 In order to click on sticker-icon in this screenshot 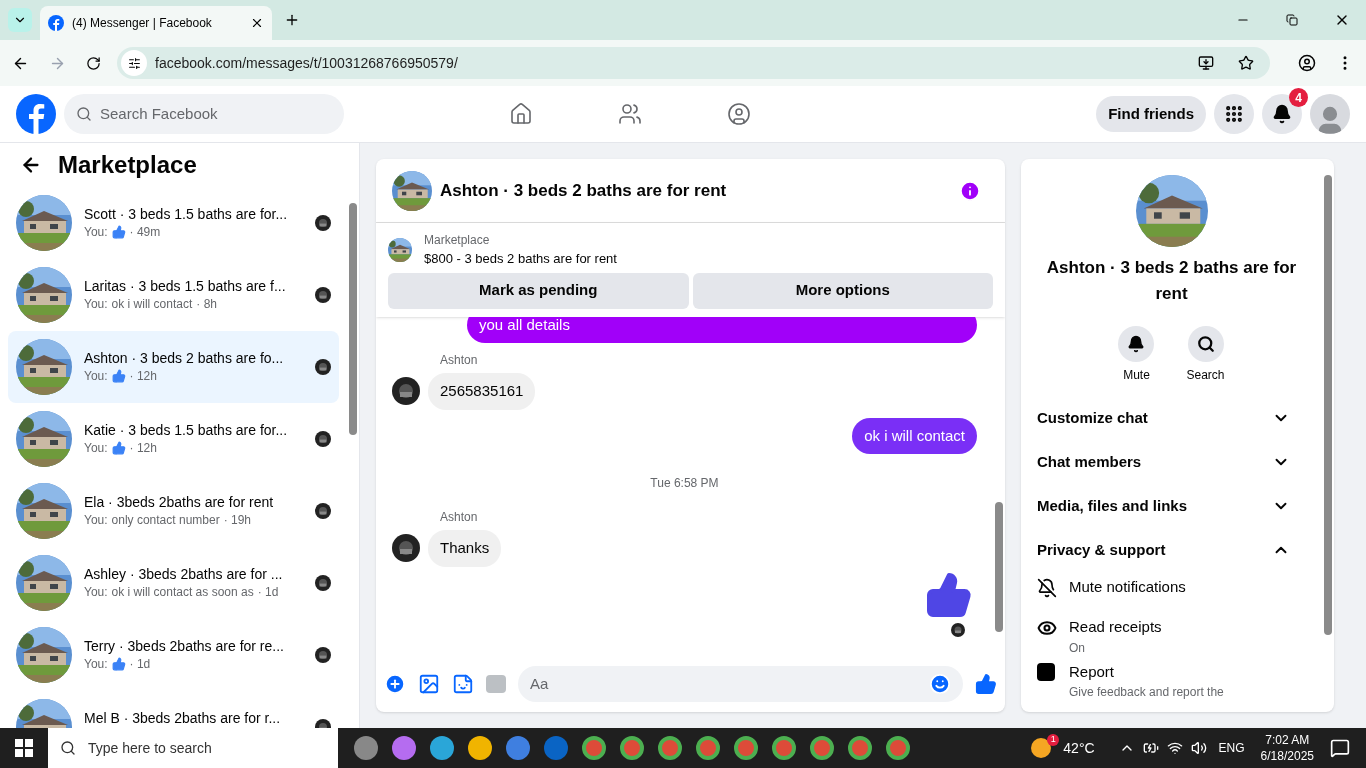, I will do `click(463, 684)`.